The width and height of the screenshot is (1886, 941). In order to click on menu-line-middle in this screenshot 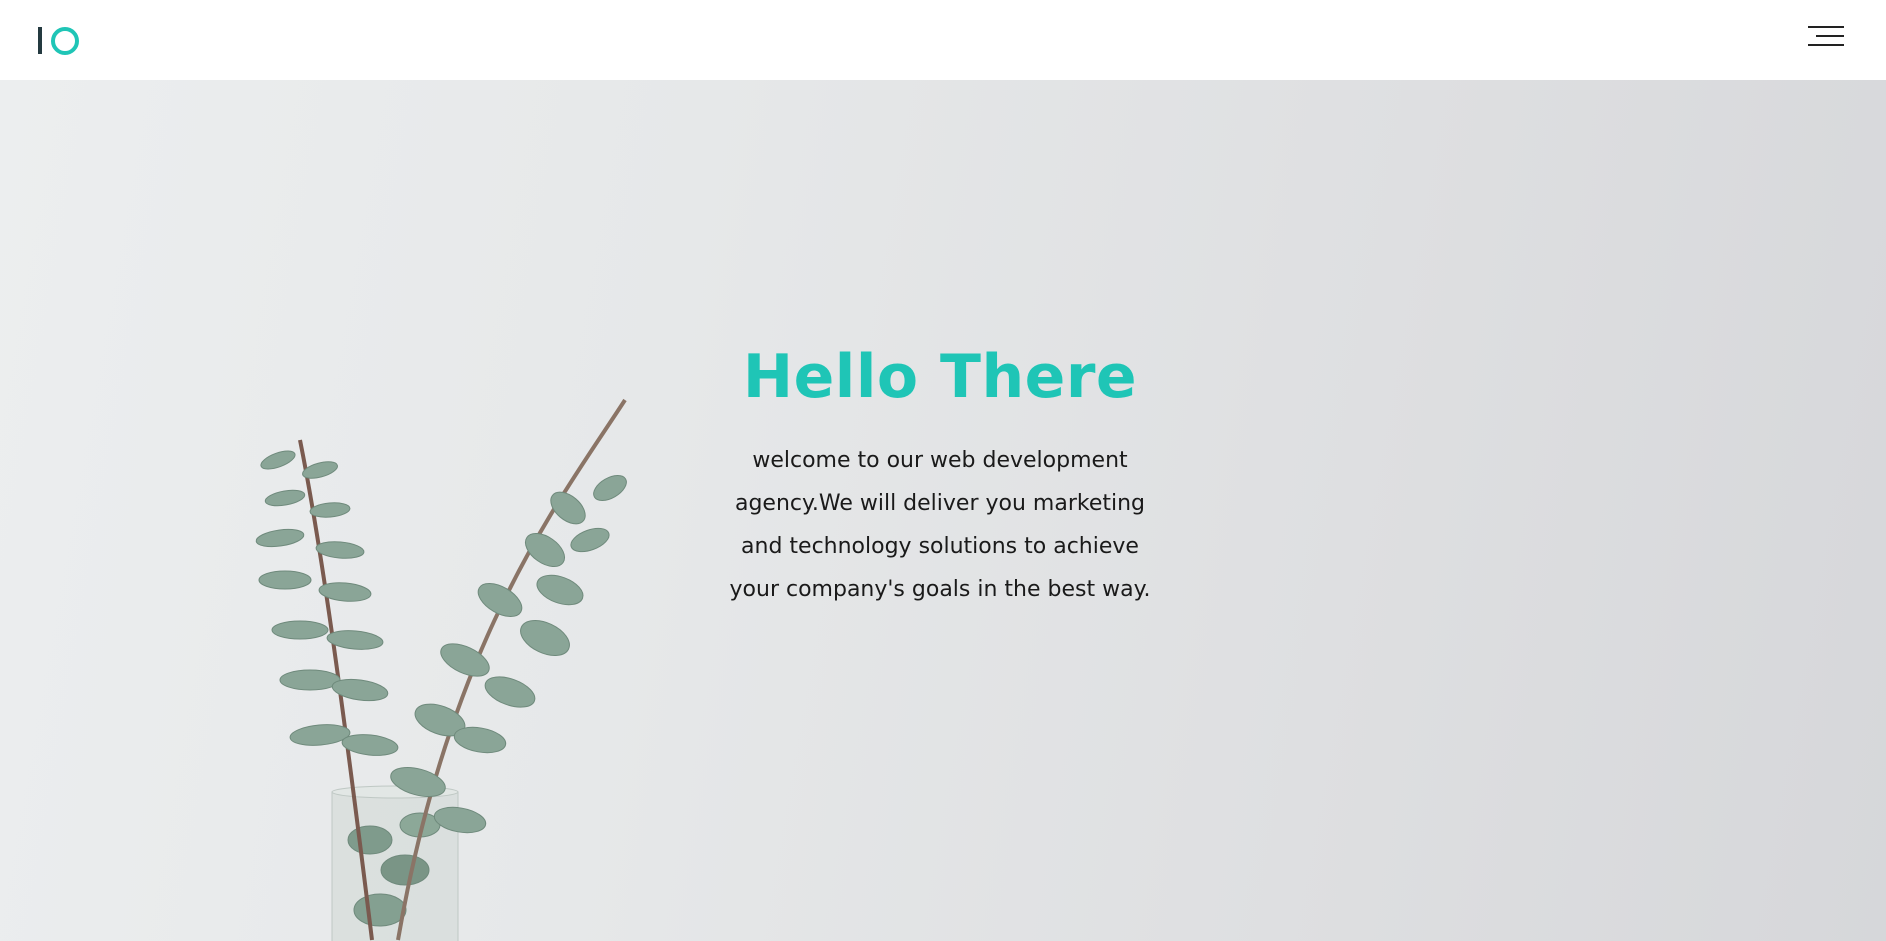, I will do `click(1830, 36)`.